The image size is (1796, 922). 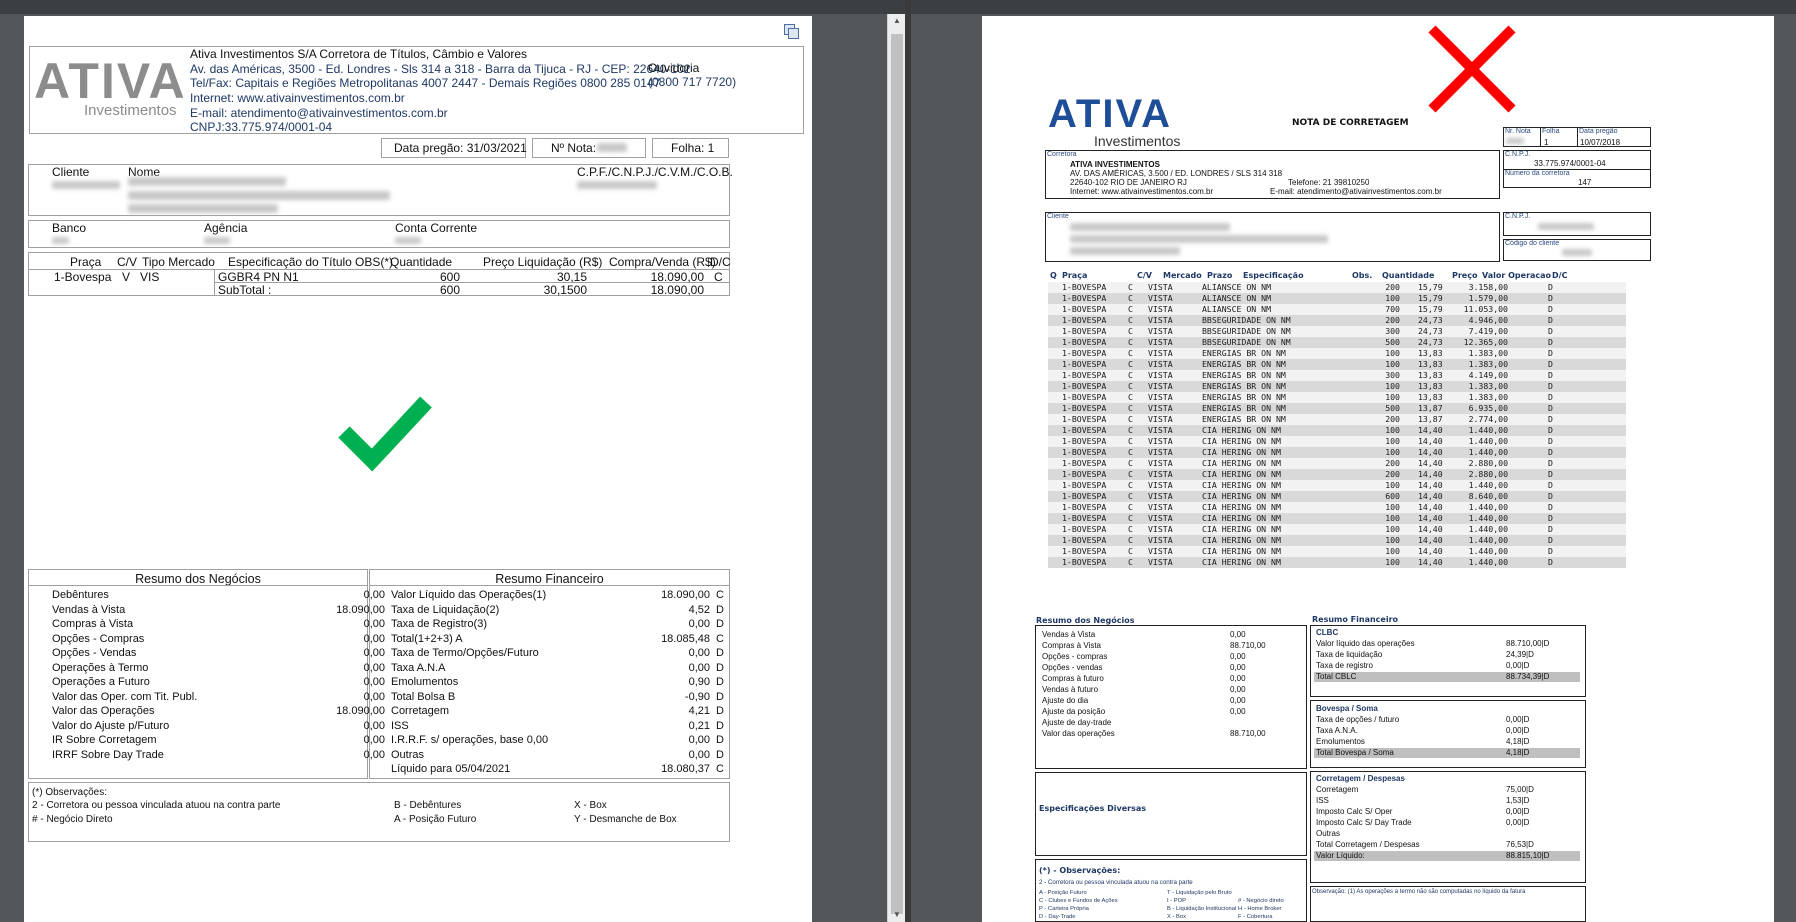 I want to click on ativa-logo: ATIVA, so click(x=1110, y=114).